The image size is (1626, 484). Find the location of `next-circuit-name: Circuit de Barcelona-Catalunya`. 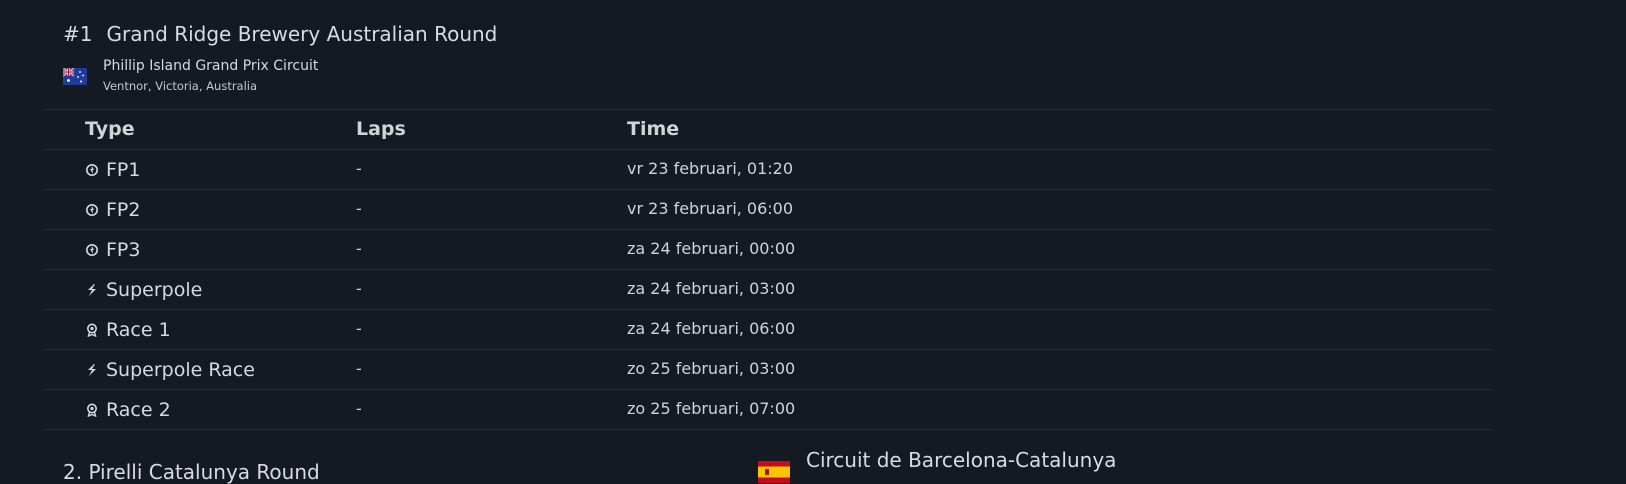

next-circuit-name: Circuit de Barcelona-Catalunya is located at coordinates (961, 460).